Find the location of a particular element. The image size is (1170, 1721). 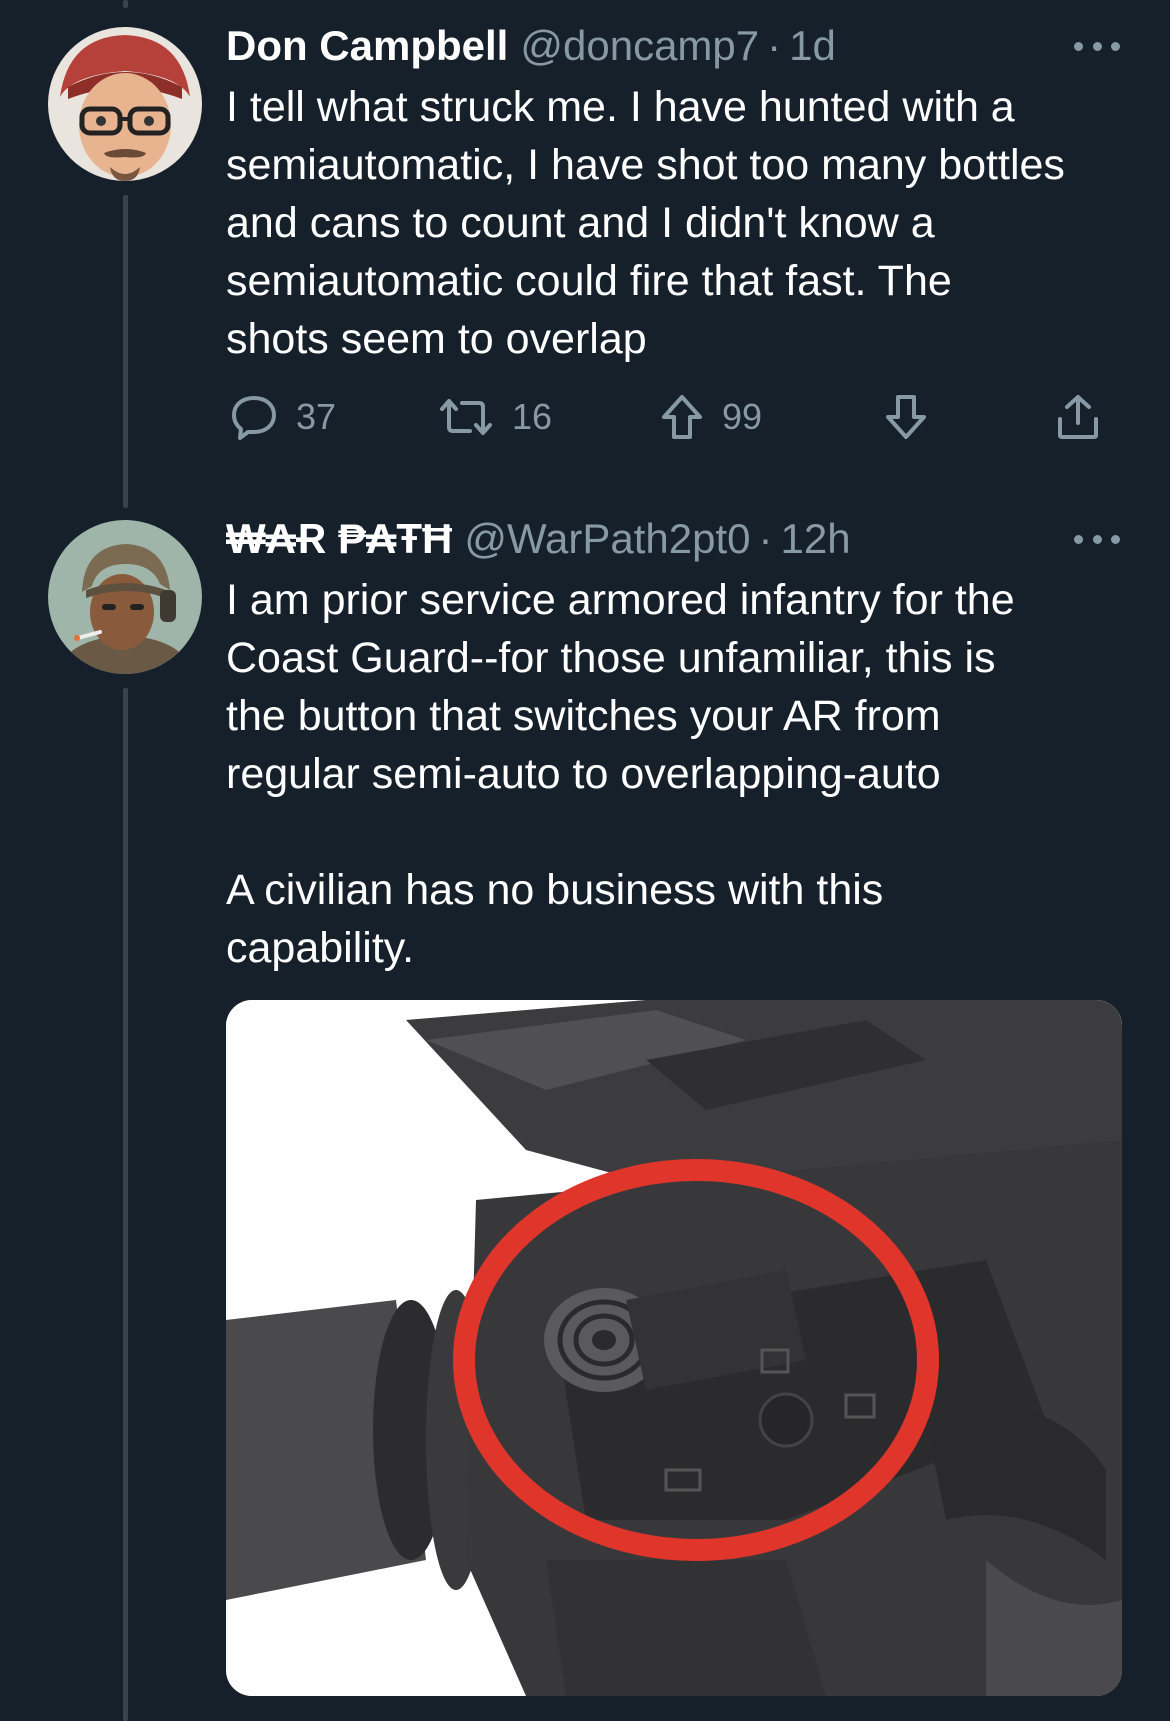

timestamp: 12h is located at coordinates (816, 539).